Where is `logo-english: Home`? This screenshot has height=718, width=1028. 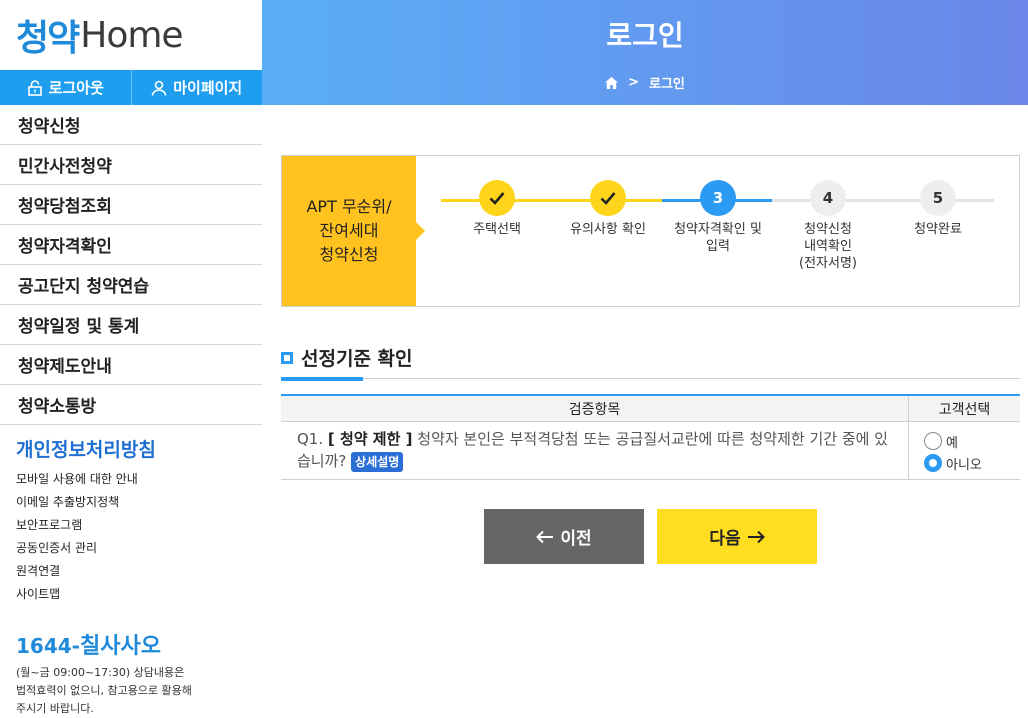
logo-english: Home is located at coordinates (131, 35).